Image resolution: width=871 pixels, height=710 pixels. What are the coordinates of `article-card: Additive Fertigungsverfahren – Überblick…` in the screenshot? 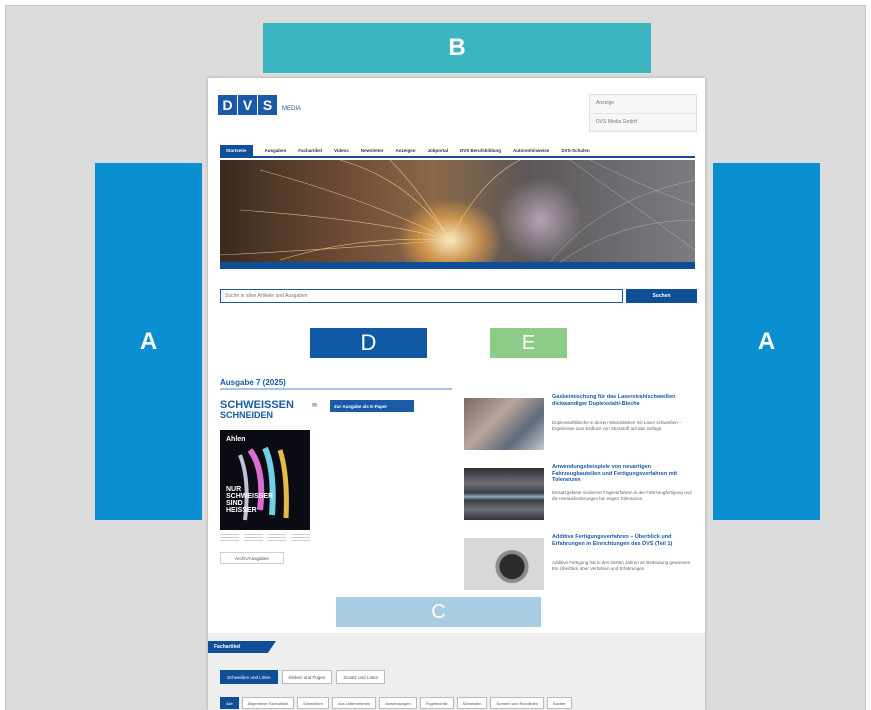 It's located at (580, 564).